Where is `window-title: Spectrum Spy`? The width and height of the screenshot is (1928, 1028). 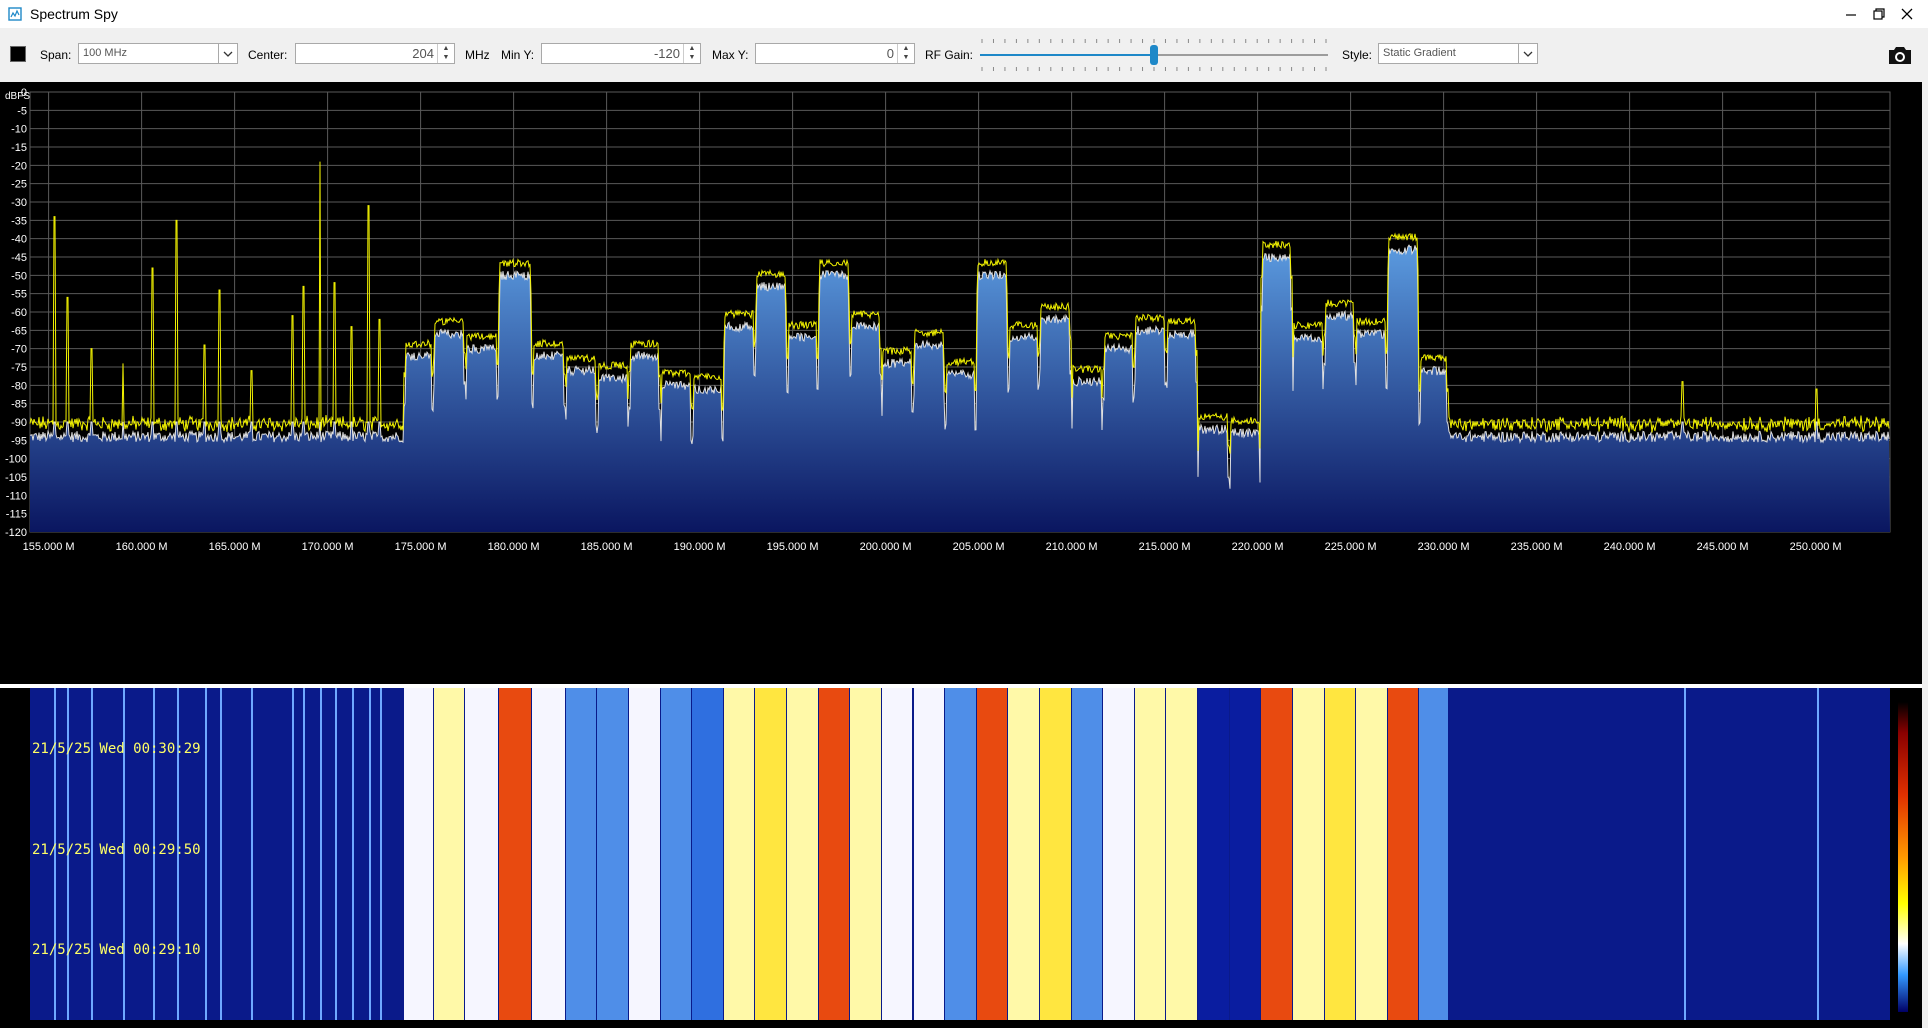 window-title: Spectrum Spy is located at coordinates (74, 14).